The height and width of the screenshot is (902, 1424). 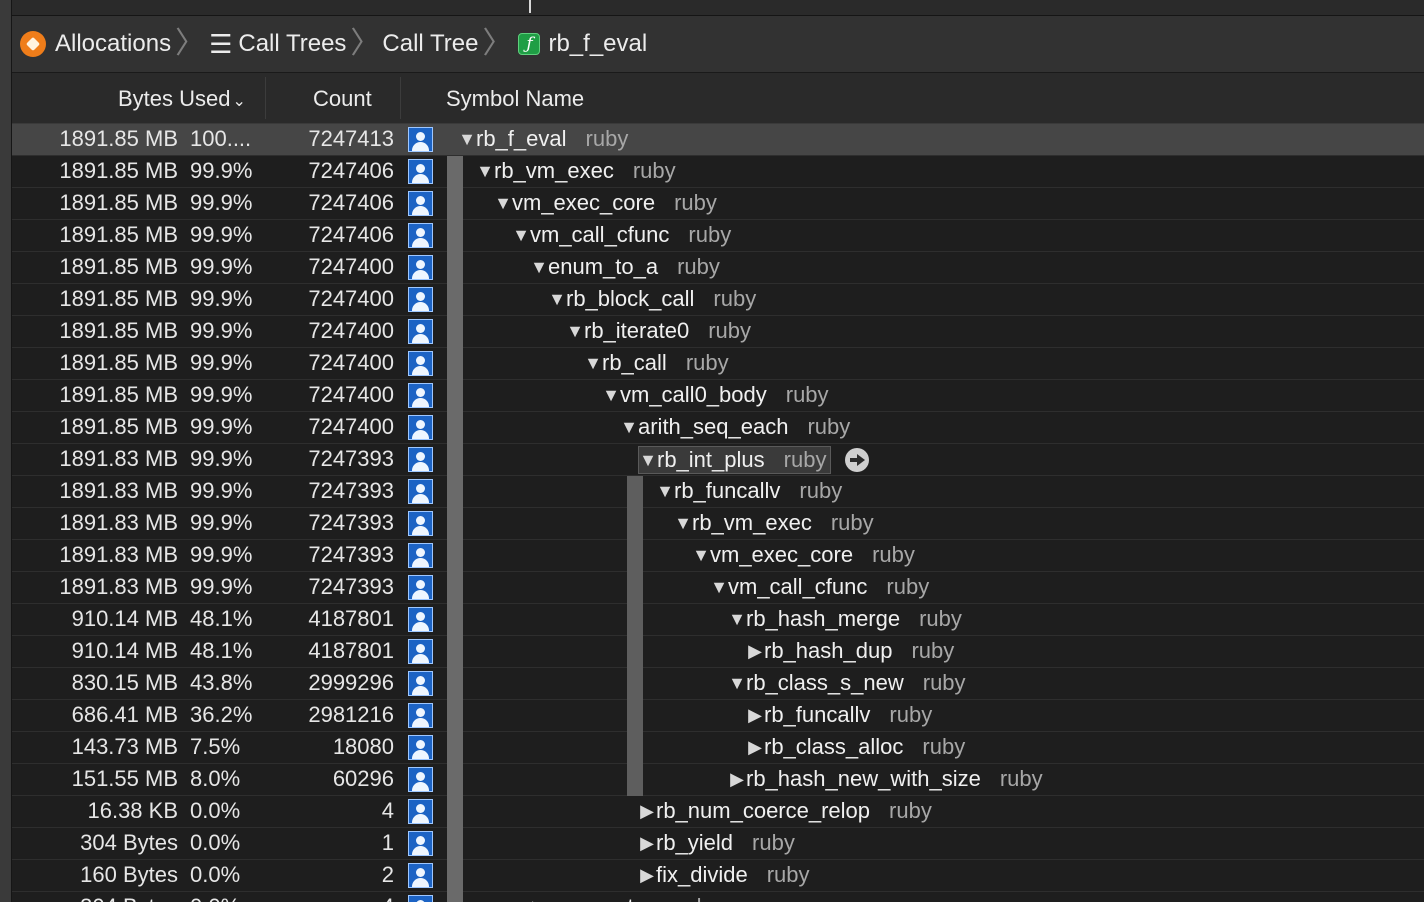 What do you see at coordinates (580, 44) in the screenshot?
I see `breadcrumb-rb-f-eval: ƒ rb_f_eval` at bounding box center [580, 44].